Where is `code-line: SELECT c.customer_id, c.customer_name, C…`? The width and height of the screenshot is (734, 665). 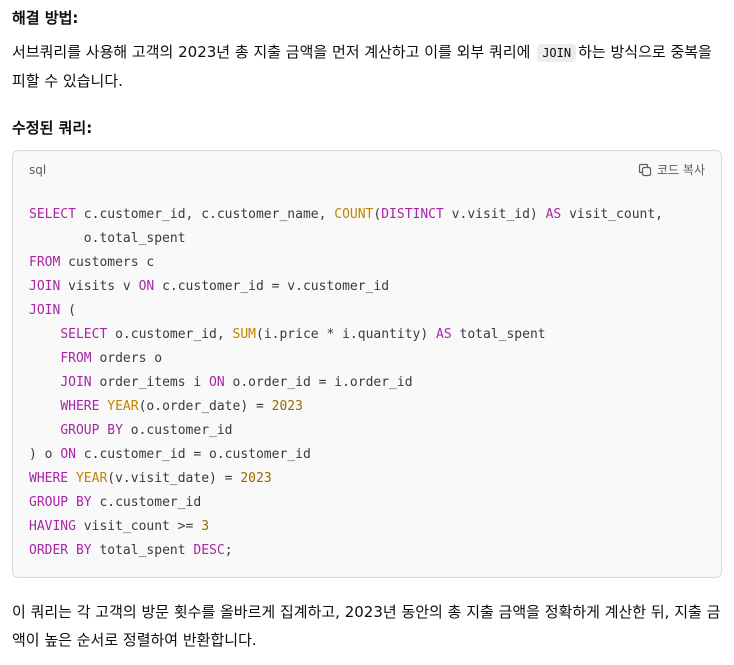
code-line: SELECT c.customer_id, c.customer_name, C… is located at coordinates (346, 215).